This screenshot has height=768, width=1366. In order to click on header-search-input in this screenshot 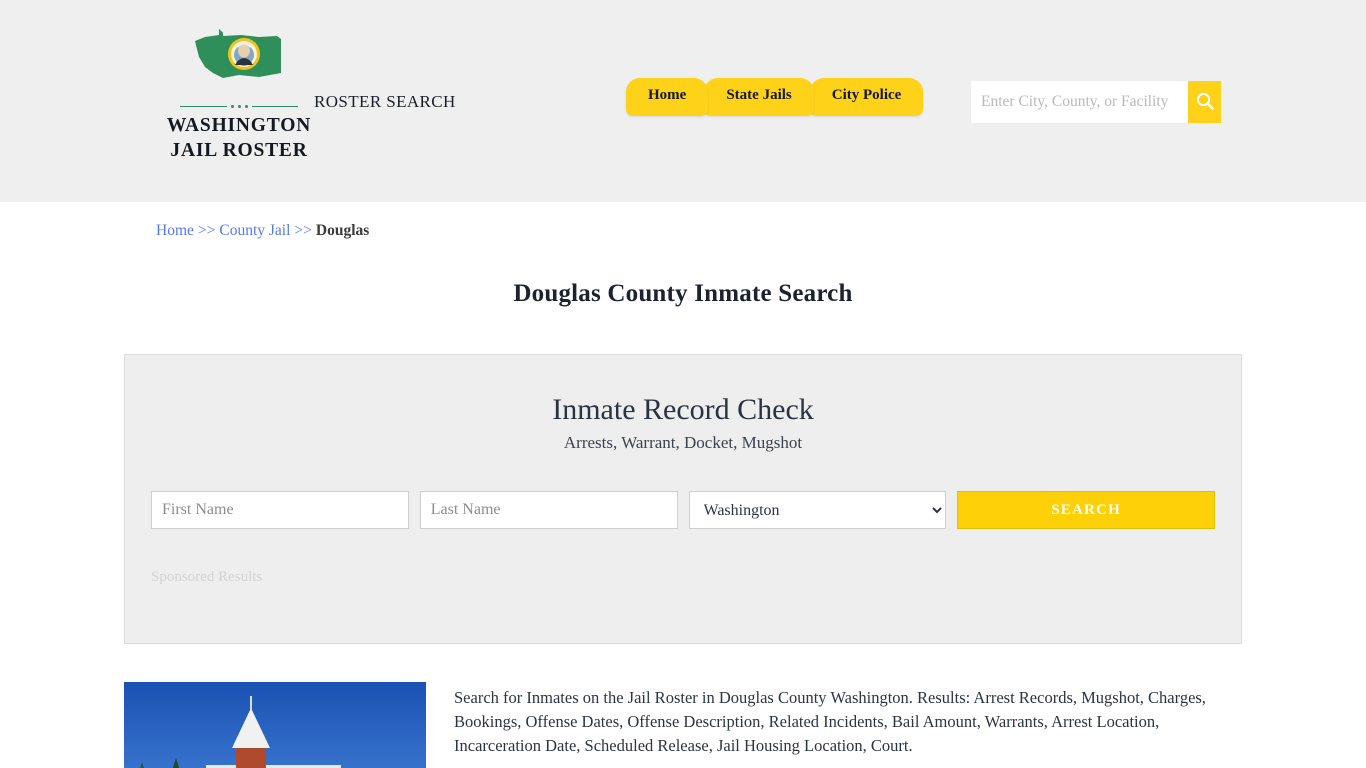, I will do `click(1079, 102)`.